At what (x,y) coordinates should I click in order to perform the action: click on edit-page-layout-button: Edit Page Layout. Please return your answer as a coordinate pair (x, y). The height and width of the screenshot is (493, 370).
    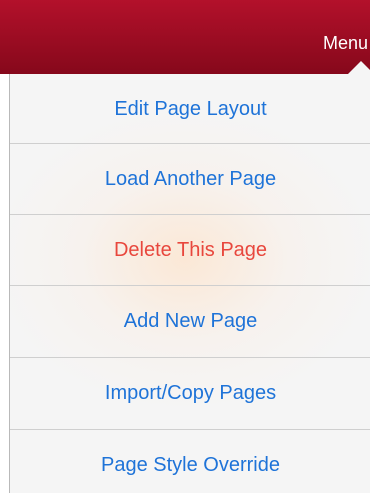
    Looking at the image, I should click on (190, 109).